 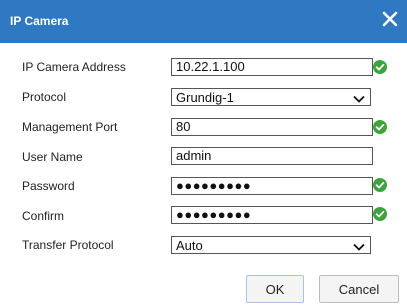 What do you see at coordinates (380, 185) in the screenshot?
I see `password-valid-check-icon` at bounding box center [380, 185].